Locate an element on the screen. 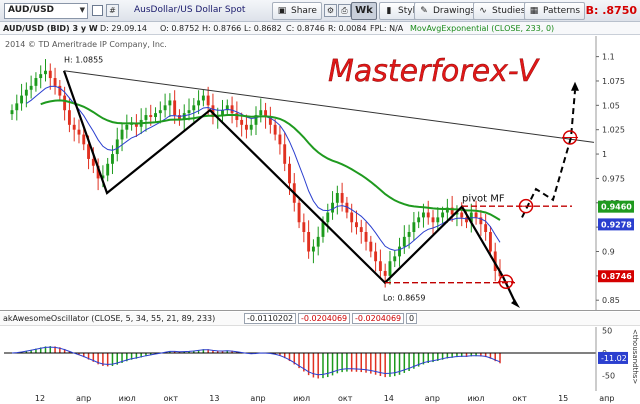  studies-button: ∿ Studies is located at coordinates (502, 11).